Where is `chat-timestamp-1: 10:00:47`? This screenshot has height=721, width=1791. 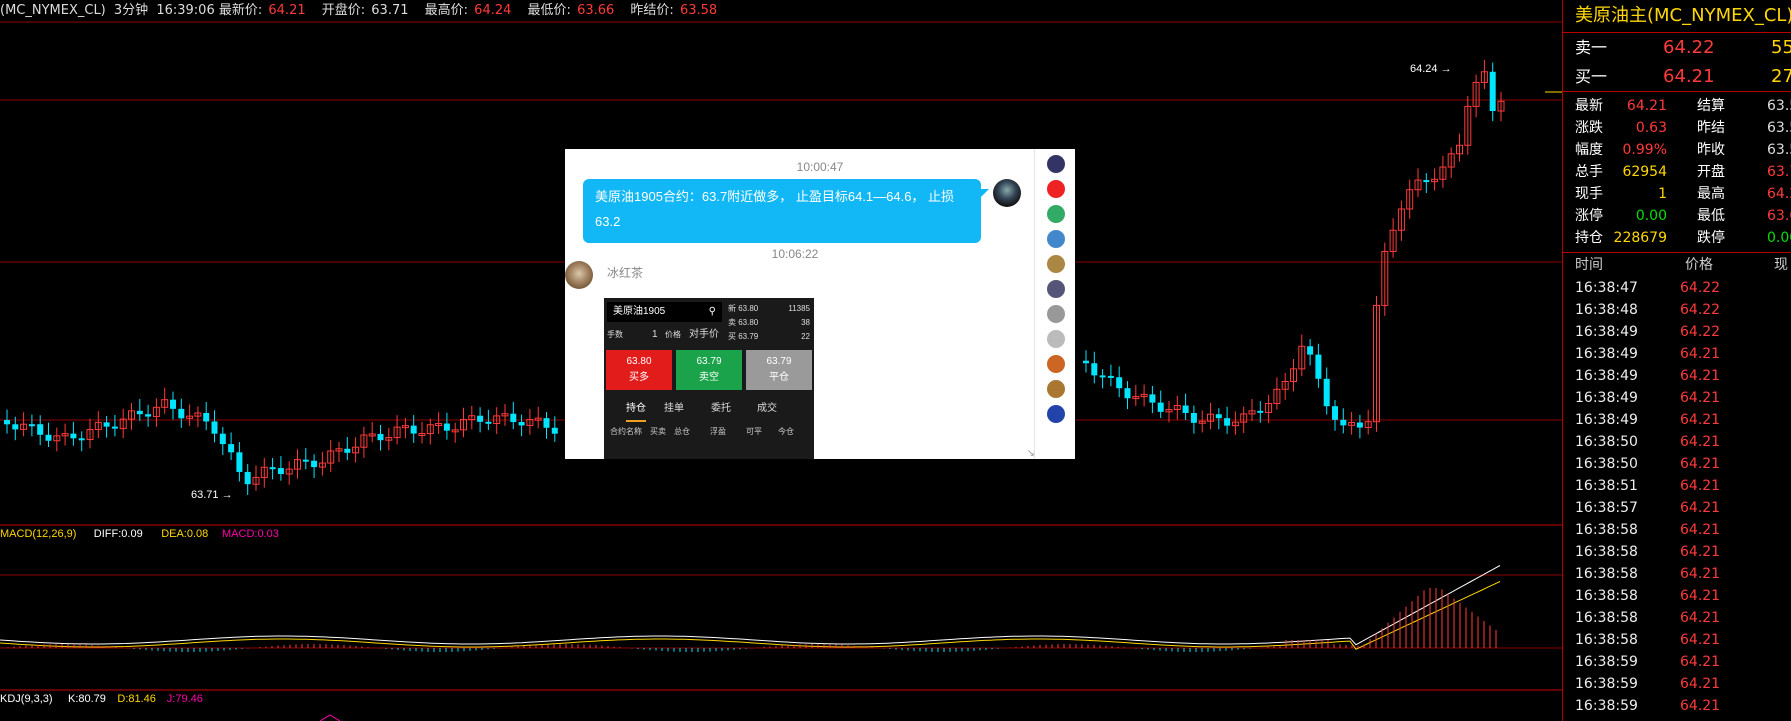 chat-timestamp-1: 10:00:47 is located at coordinates (820, 167).